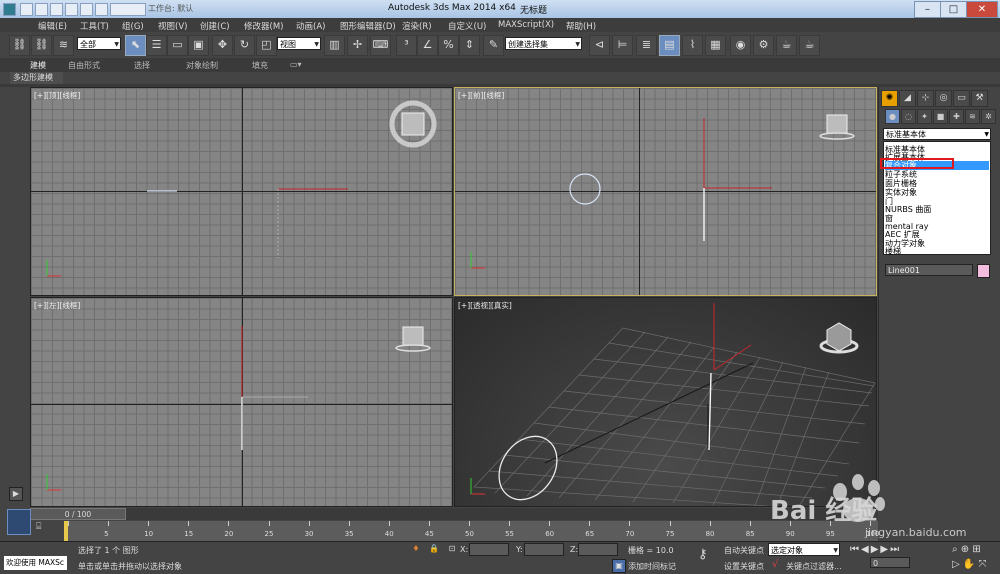  I want to click on rectangle-selection-icon: ▭, so click(177, 45).